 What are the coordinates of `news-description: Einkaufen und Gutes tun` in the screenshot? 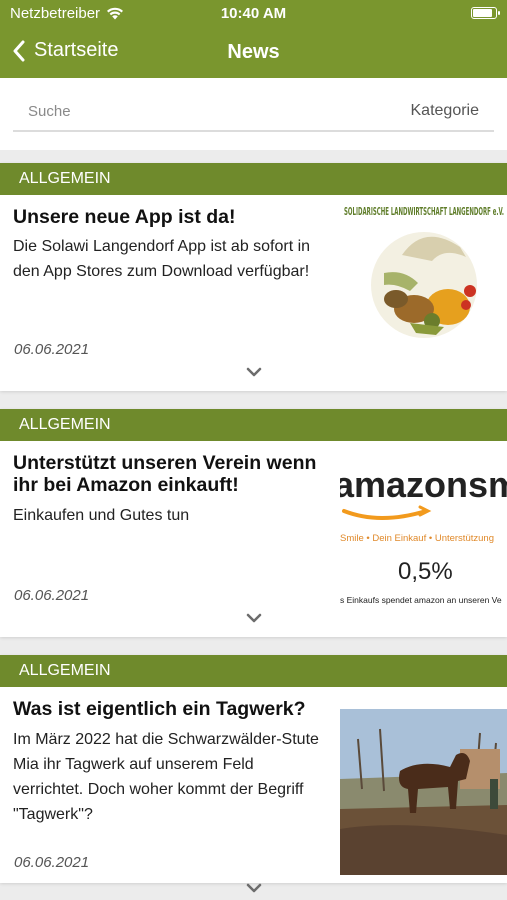 It's located at (101, 515).